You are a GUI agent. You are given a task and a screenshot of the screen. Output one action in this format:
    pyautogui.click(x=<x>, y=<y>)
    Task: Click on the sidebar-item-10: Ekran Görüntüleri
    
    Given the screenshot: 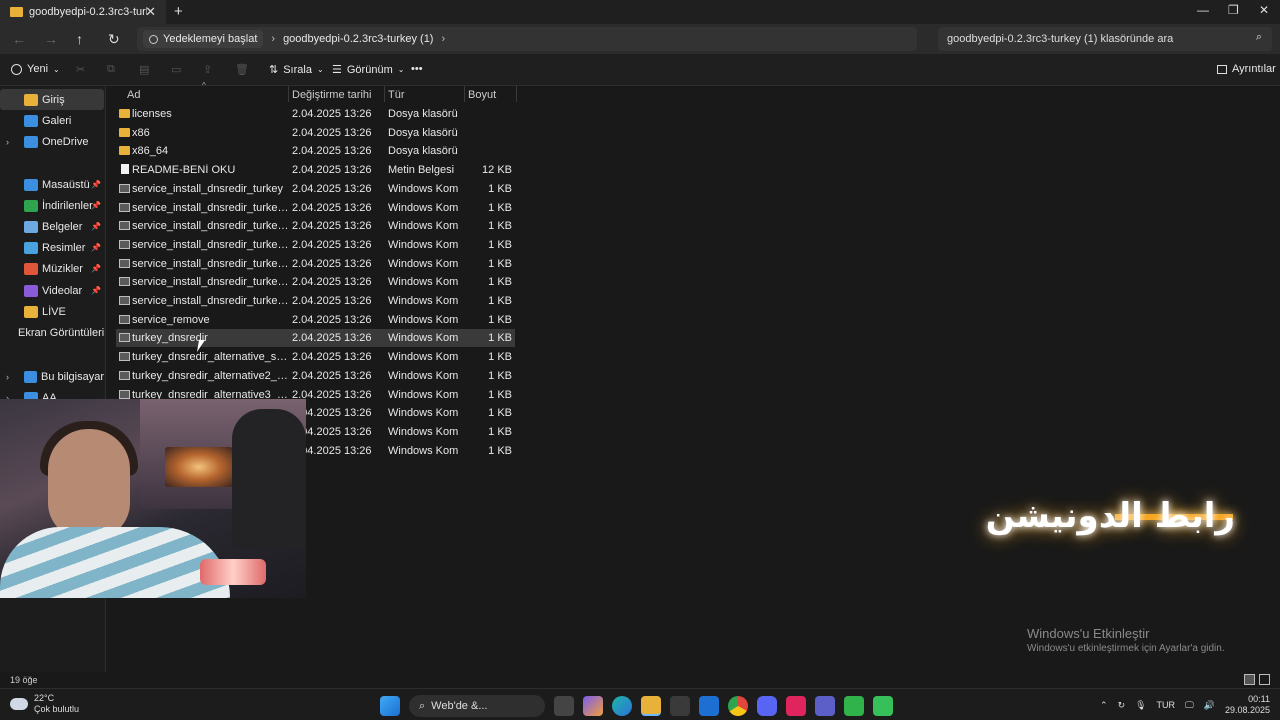 What is the action you would take?
    pyautogui.click(x=52, y=332)
    